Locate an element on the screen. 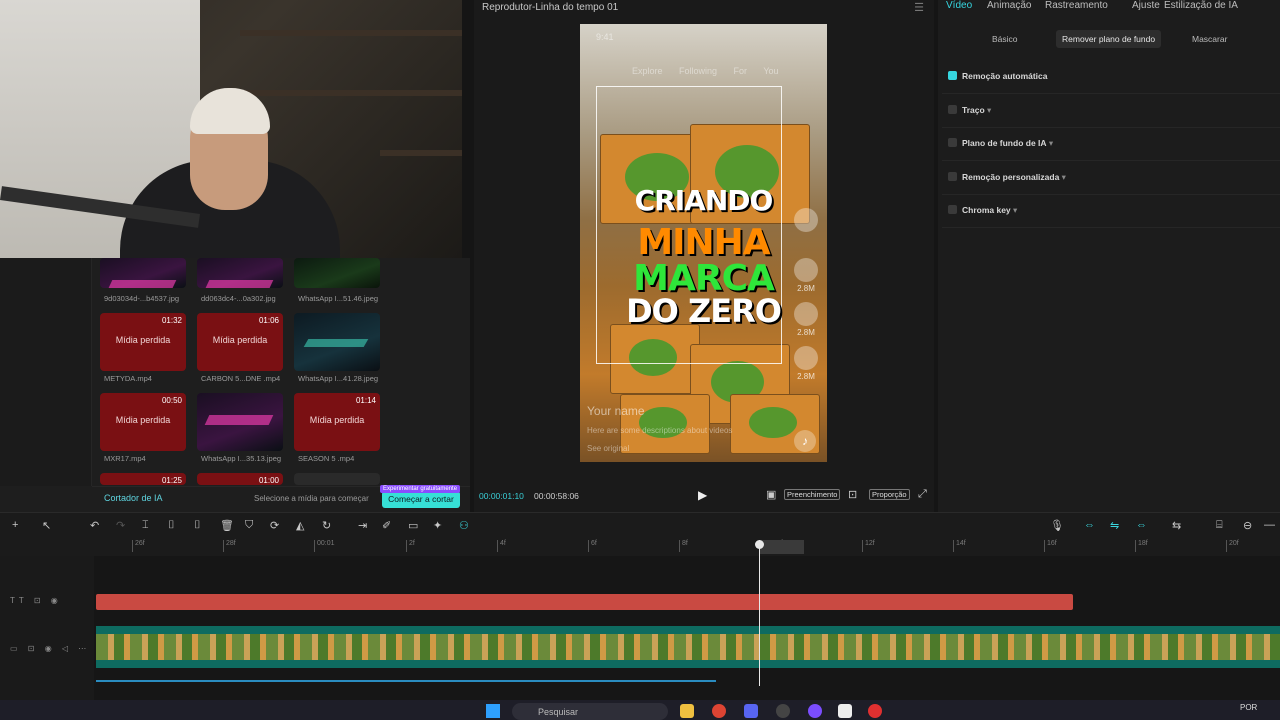 This screenshot has height=720, width=1280. video-track-controls: ▭ ⊡ ◉ ◁ ⋯ is located at coordinates (50, 648).